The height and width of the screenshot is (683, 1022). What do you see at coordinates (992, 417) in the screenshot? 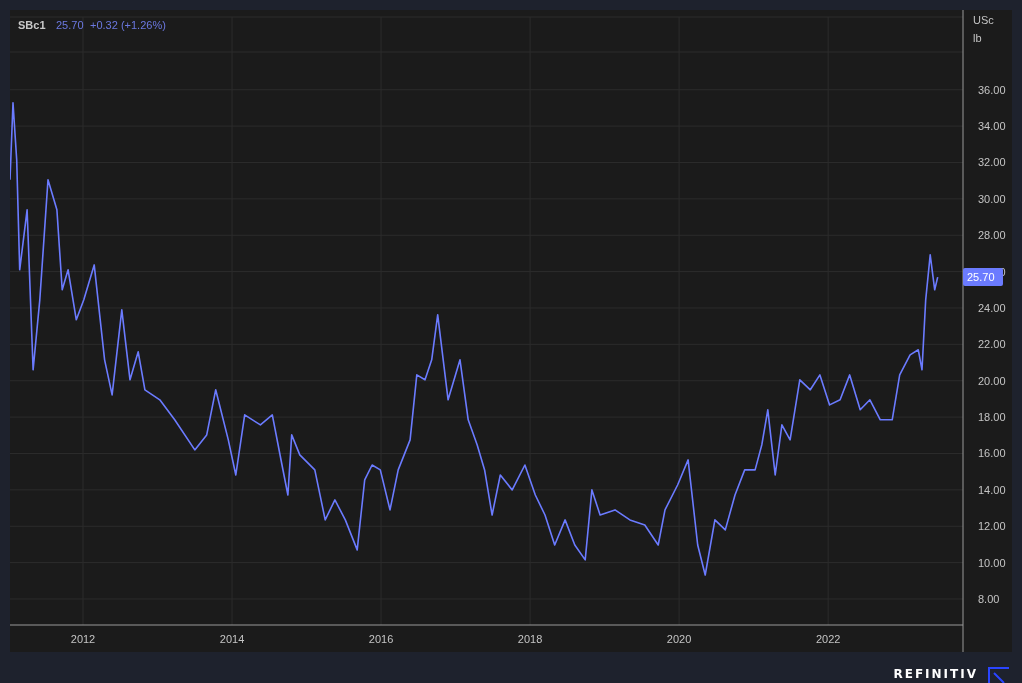
I see `y-axis-label: 18.00` at bounding box center [992, 417].